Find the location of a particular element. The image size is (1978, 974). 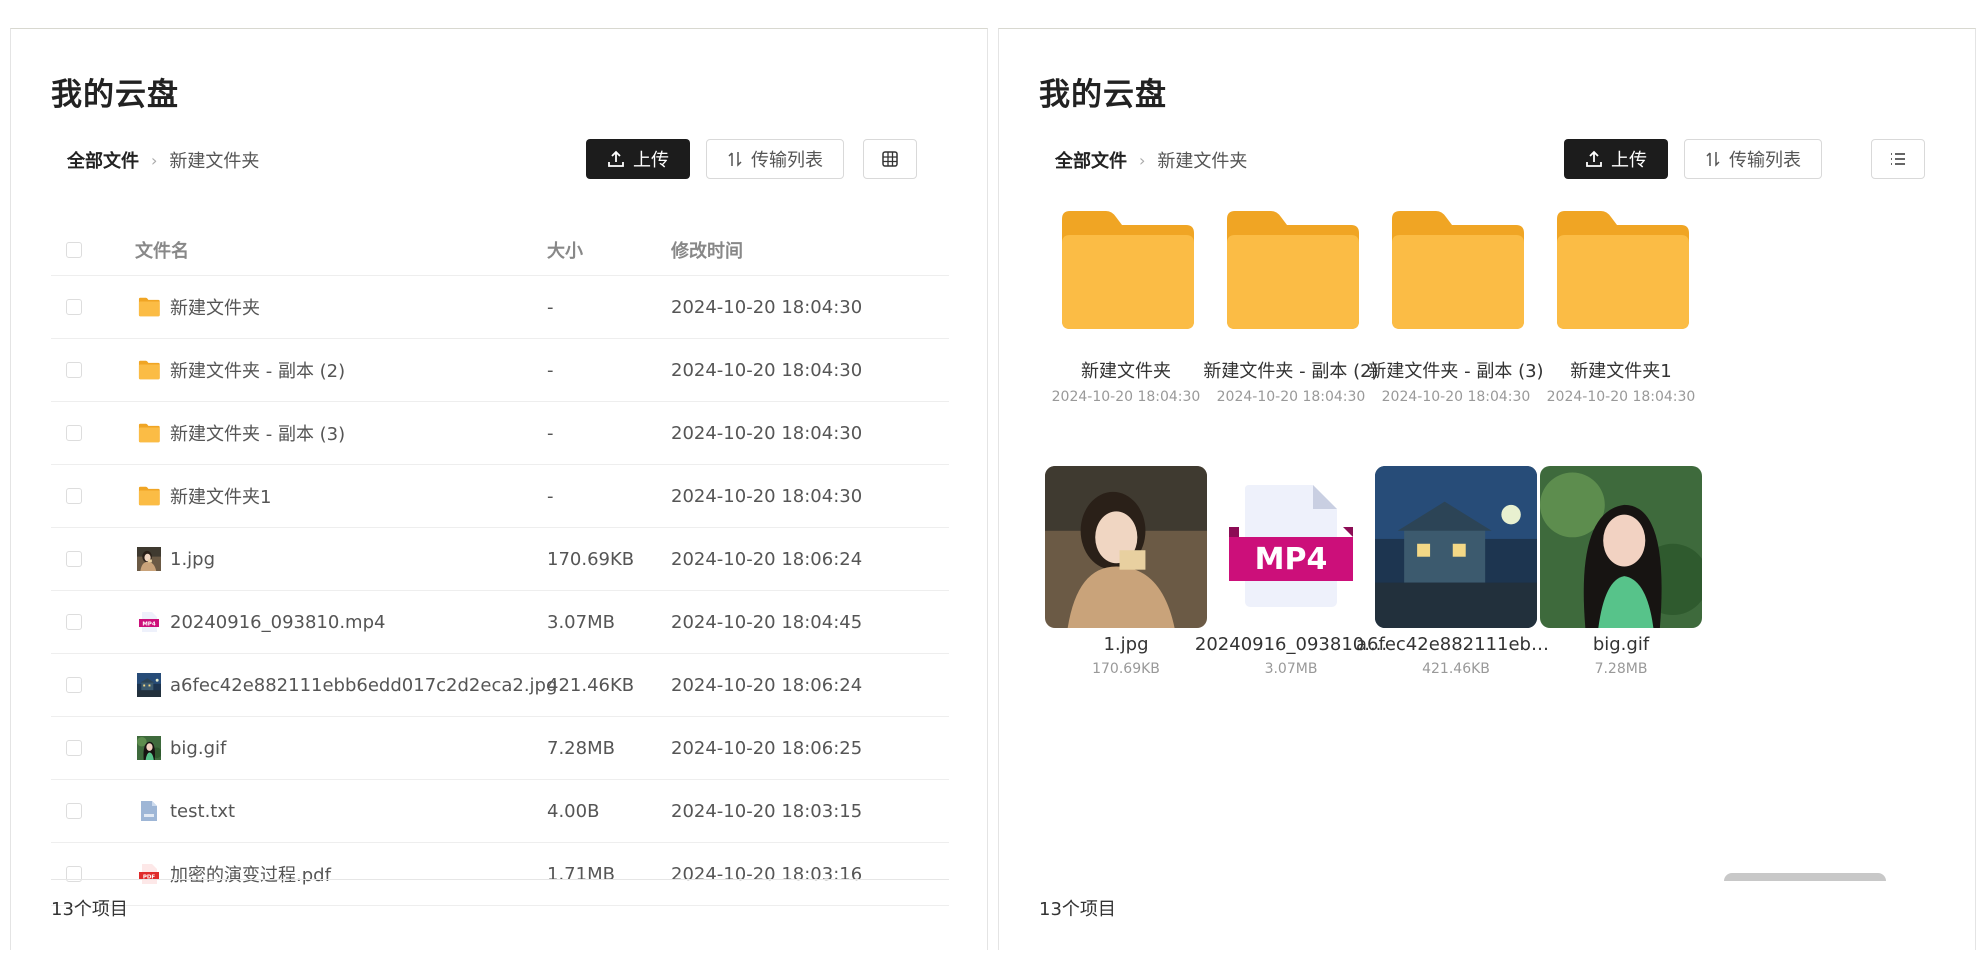

grid-folder-item: 新建文件夹1 2024-10-20 18:04:30 is located at coordinates (1621, 308).